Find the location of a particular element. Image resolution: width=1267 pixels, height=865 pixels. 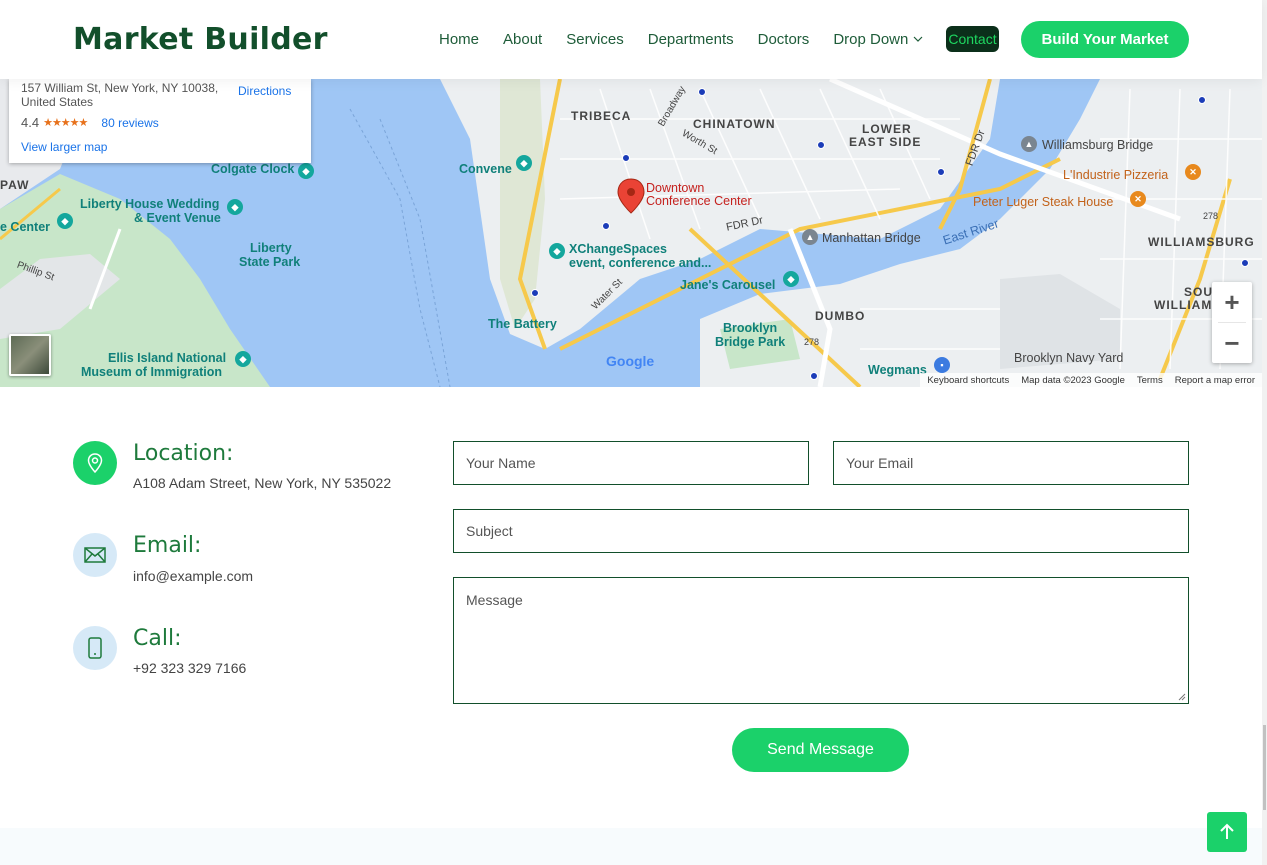

call-text: +92 323 329 7166 is located at coordinates (190, 668).